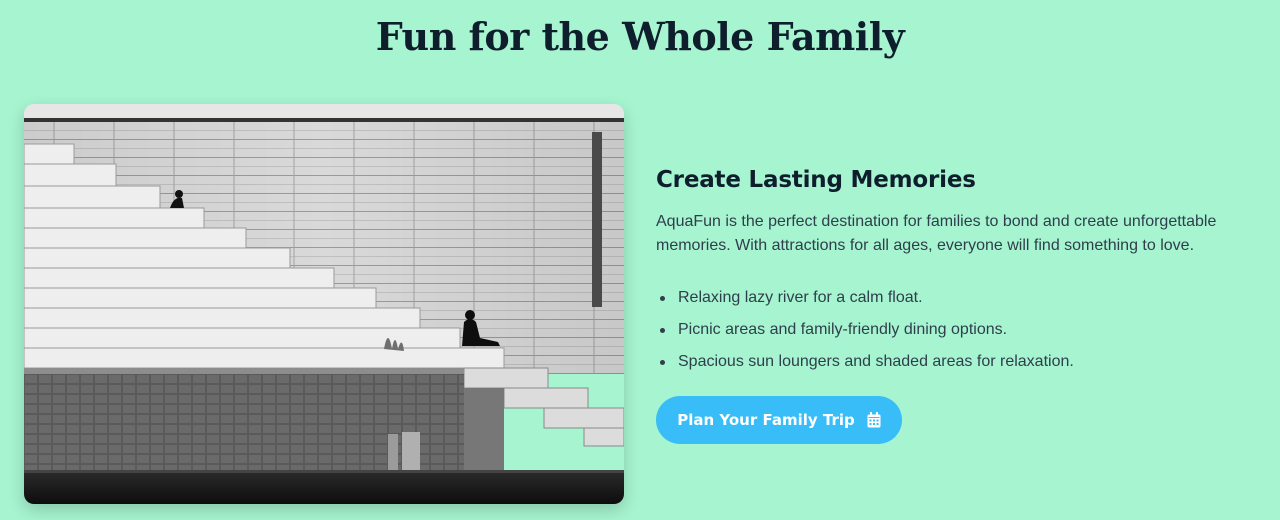 This screenshot has width=1280, height=520. I want to click on section-title: Fun for the Whole Family, so click(640, 36).